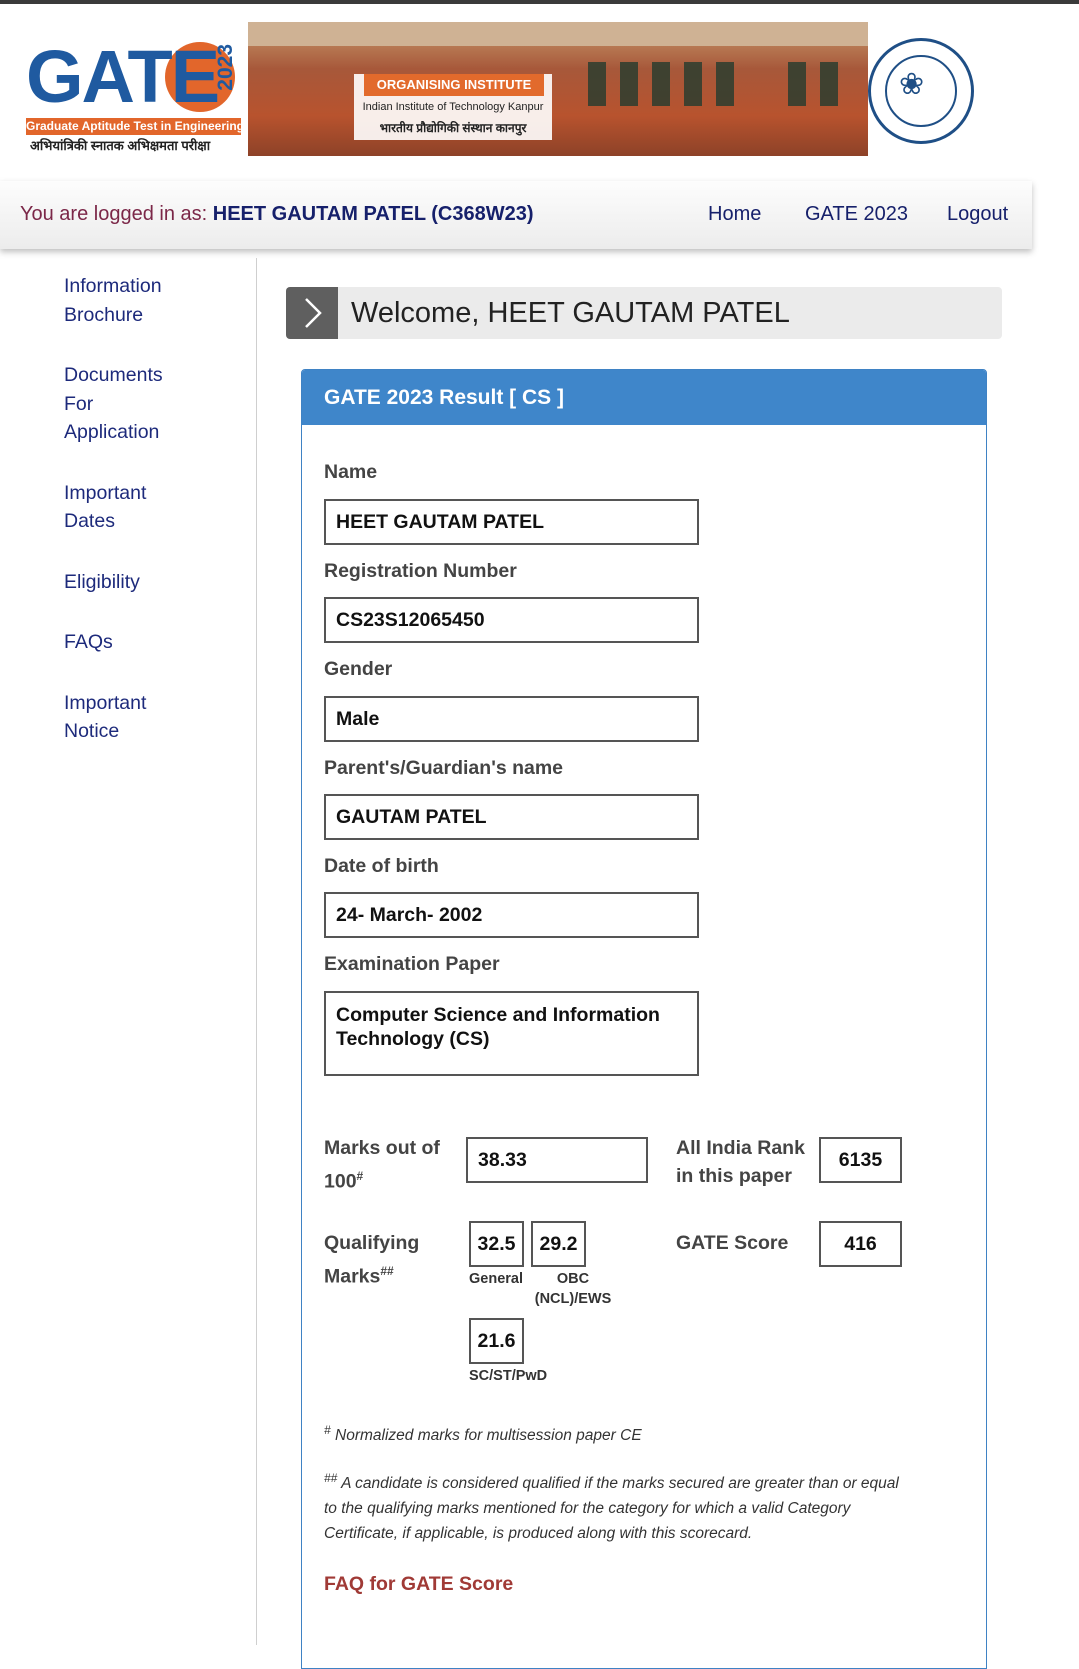  Describe the element at coordinates (119, 507) in the screenshot. I see `sidebar-item-important-dates: Important Dates` at that location.